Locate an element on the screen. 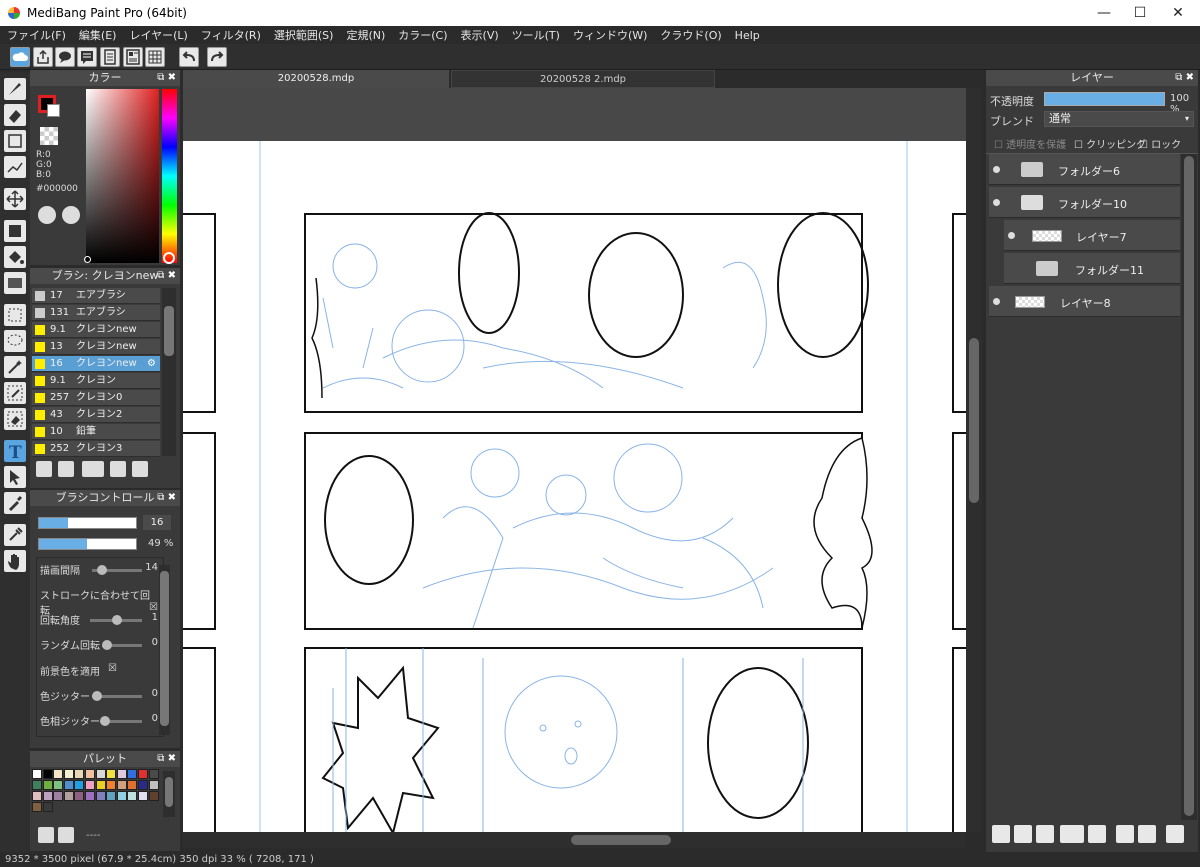 The height and width of the screenshot is (867, 1200). cloud-icon is located at coordinates (20, 57).